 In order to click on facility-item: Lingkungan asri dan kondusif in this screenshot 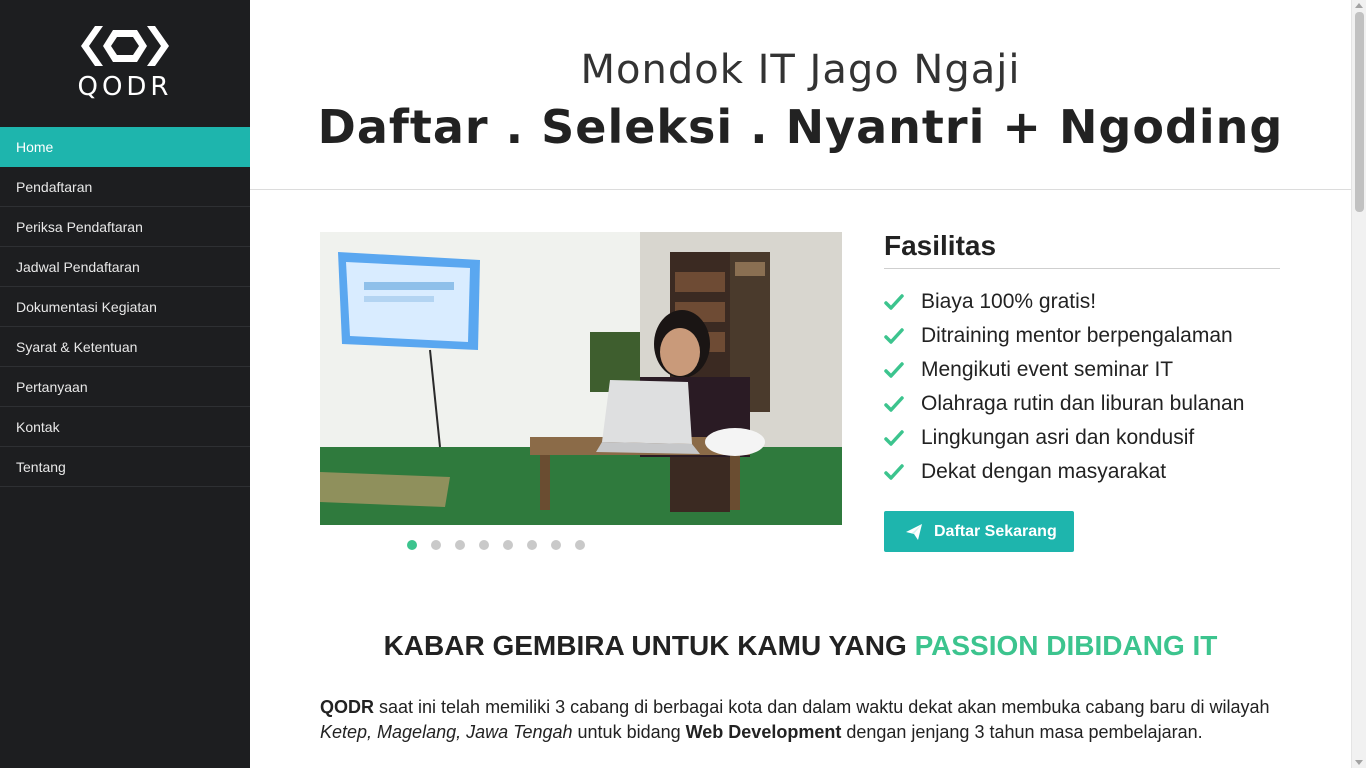, I will do `click(1082, 438)`.